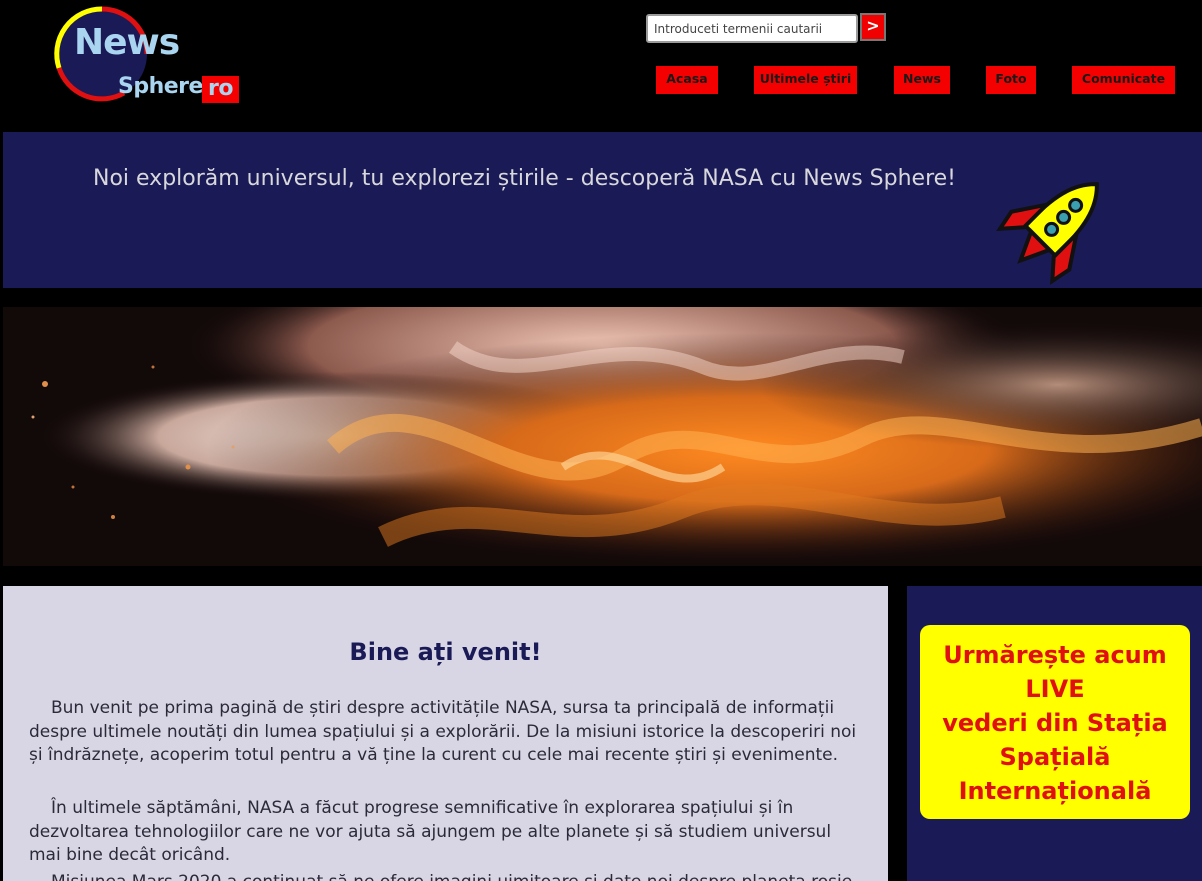  What do you see at coordinates (922, 80) in the screenshot?
I see `nav-news: News` at bounding box center [922, 80].